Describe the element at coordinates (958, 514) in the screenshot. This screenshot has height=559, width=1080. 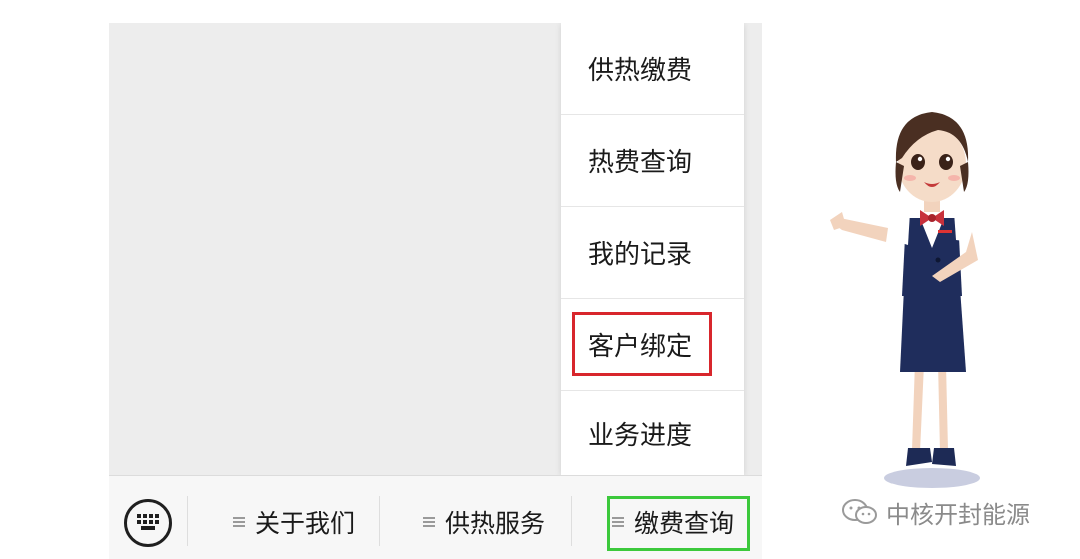
I see `watermark-text: 中核开封能源` at that location.